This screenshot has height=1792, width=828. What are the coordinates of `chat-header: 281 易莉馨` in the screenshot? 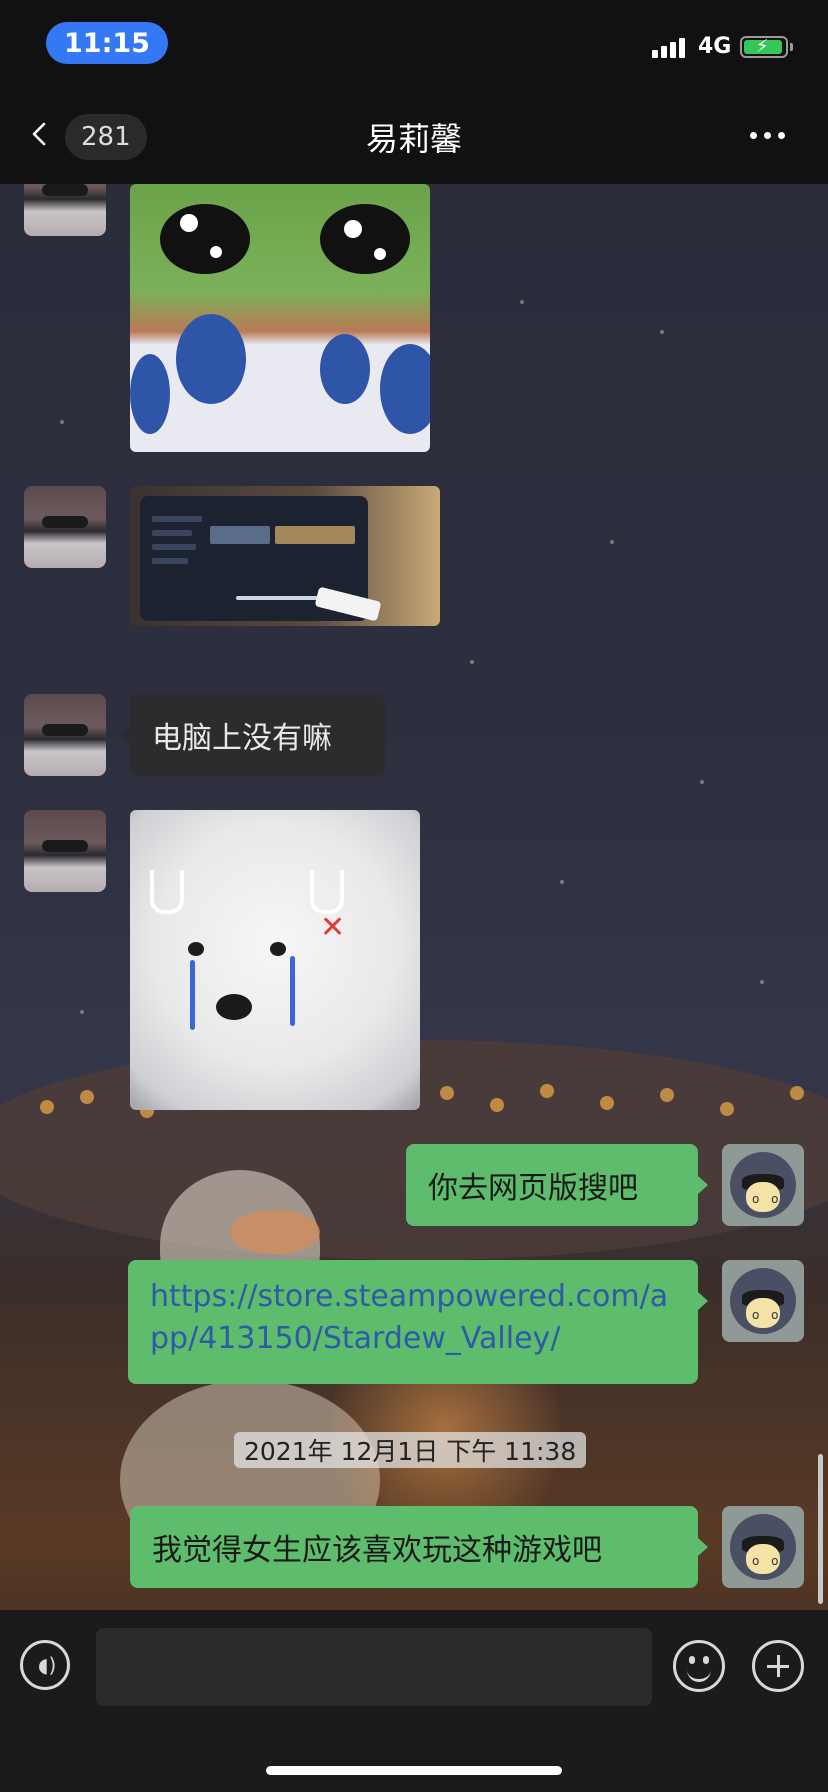 It's located at (414, 137).